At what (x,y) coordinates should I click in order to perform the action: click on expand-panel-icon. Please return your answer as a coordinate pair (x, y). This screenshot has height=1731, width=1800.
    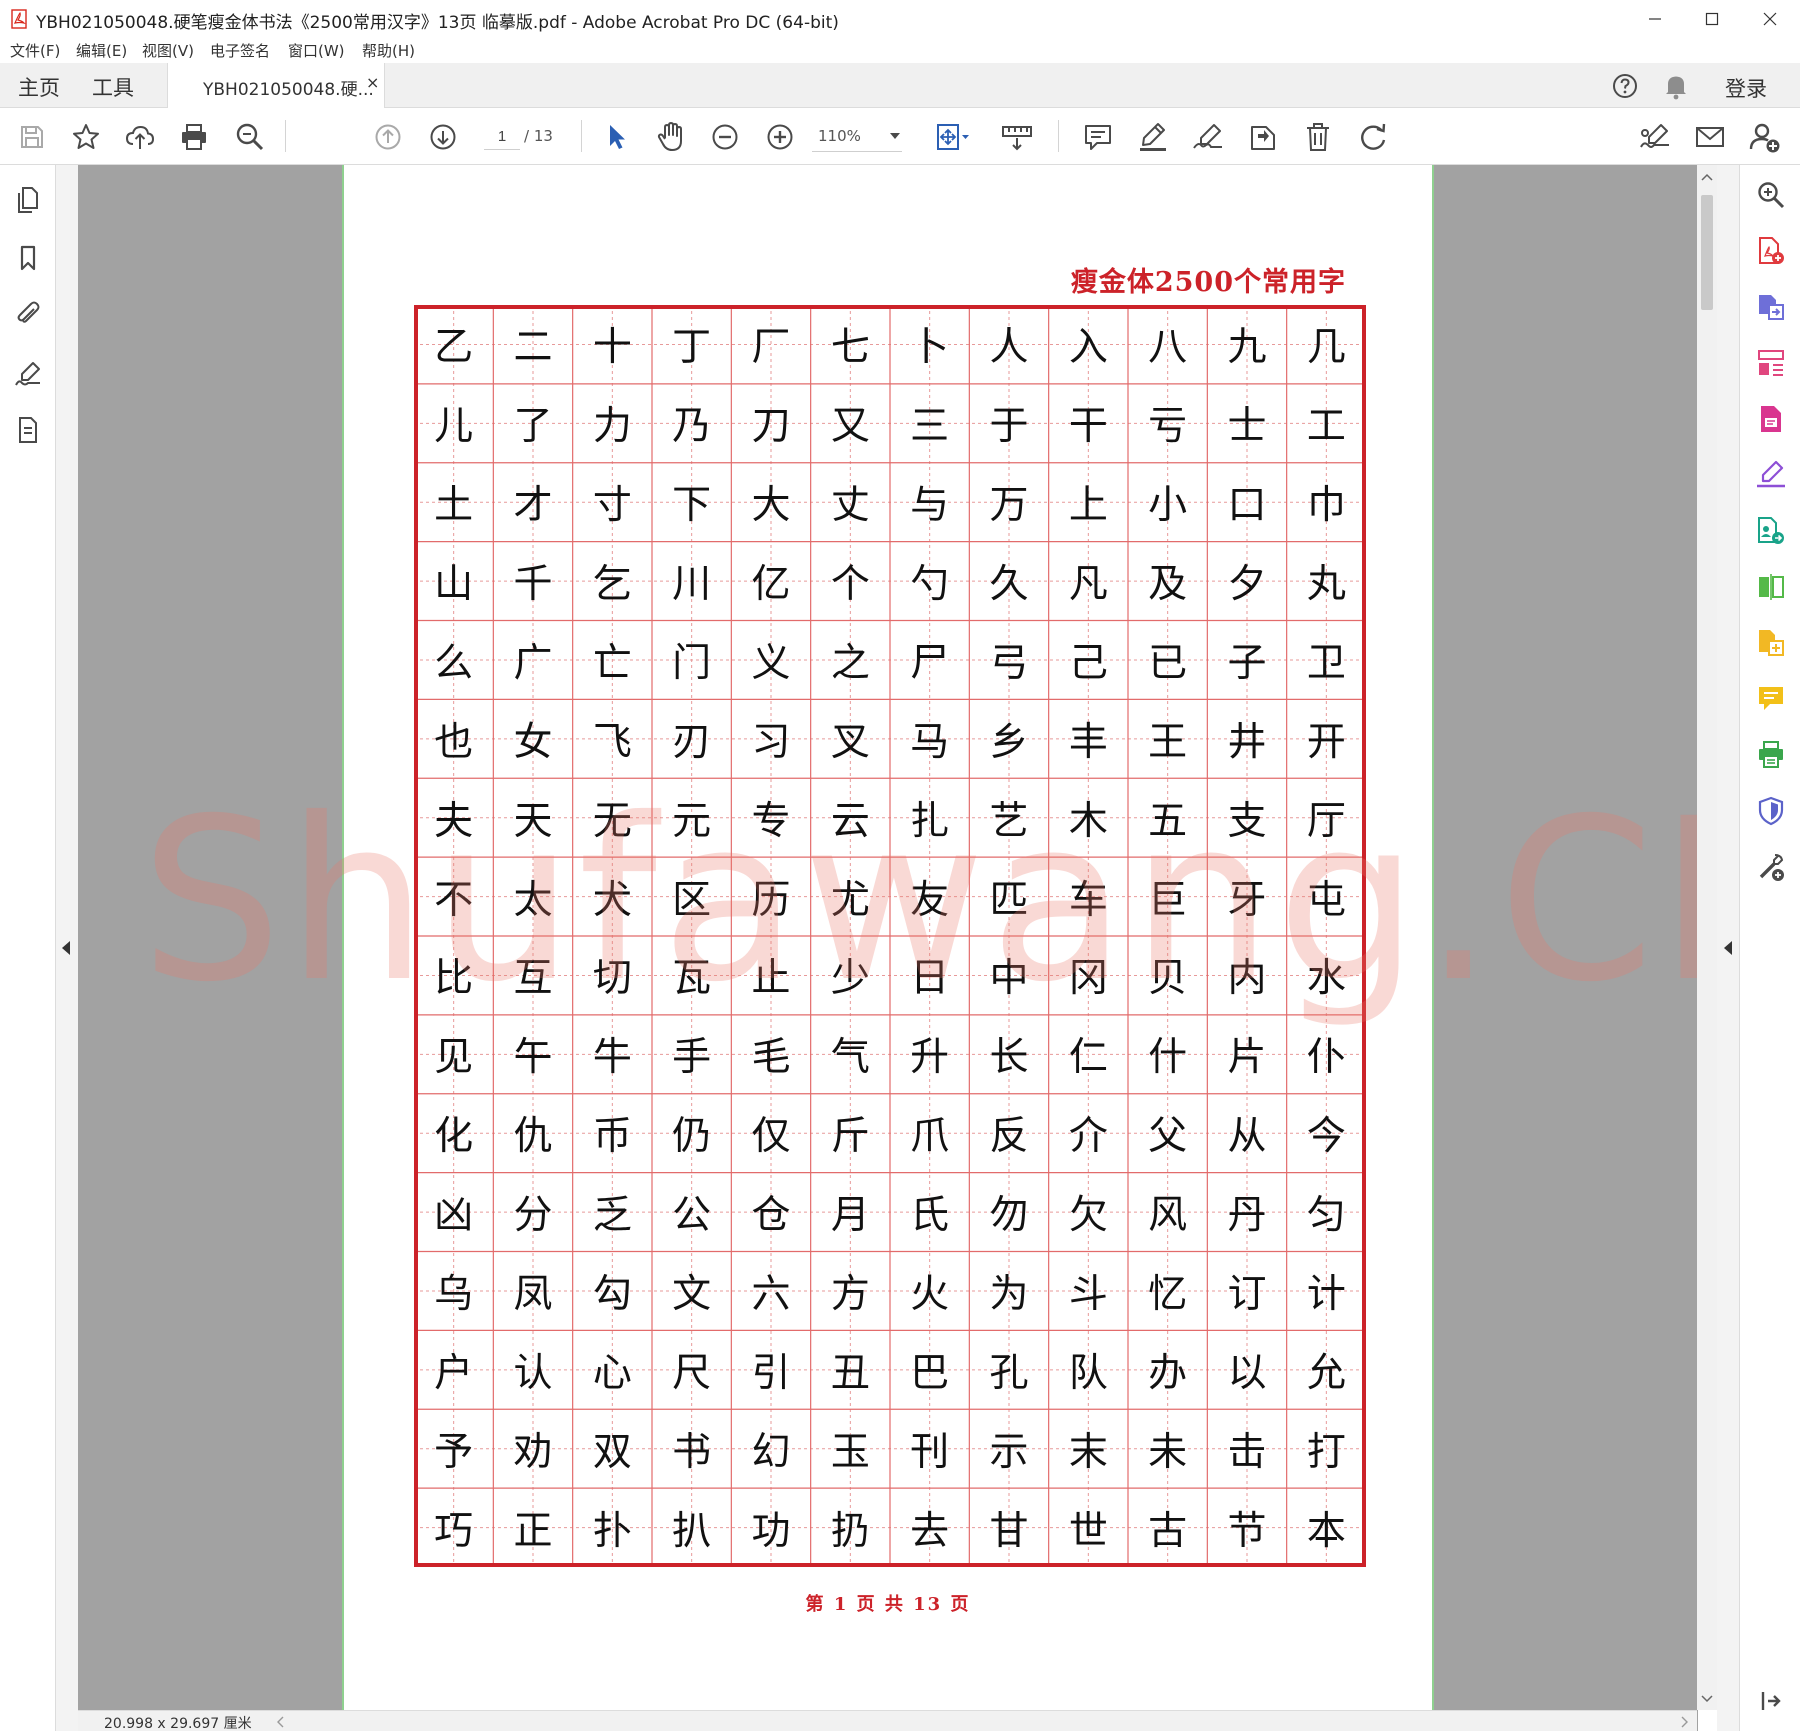
    Looking at the image, I should click on (1771, 1701).